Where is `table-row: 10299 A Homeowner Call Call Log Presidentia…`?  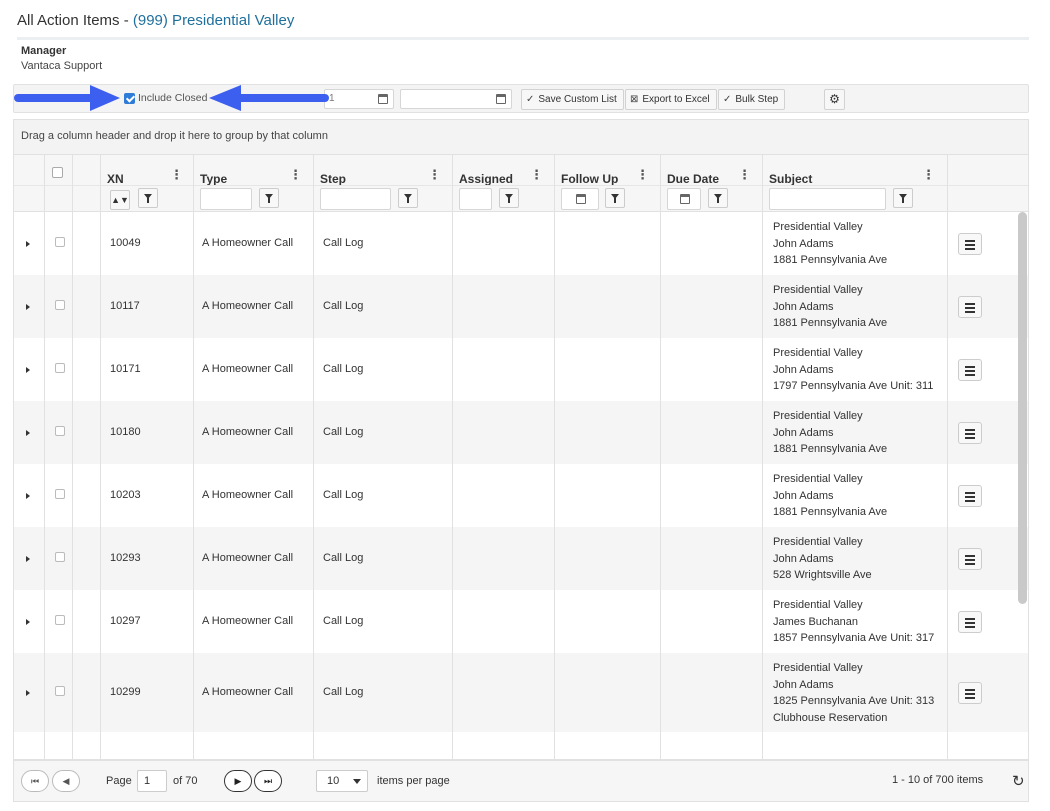
table-row: 10299 A Homeowner Call Call Log Presidentia… is located at coordinates (521, 692).